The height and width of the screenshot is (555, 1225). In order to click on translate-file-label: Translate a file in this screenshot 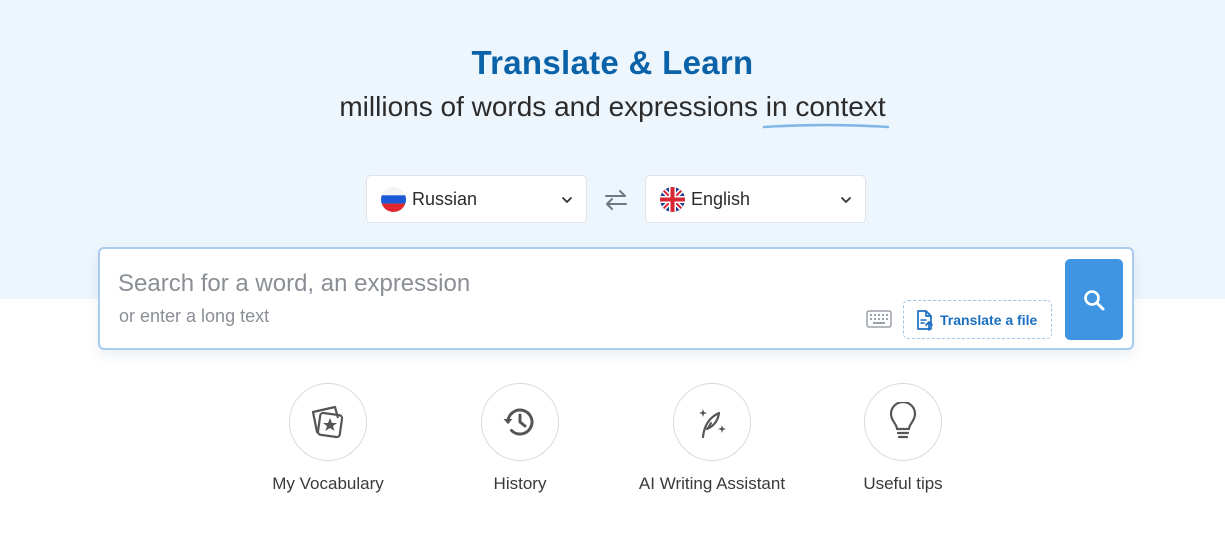, I will do `click(989, 319)`.